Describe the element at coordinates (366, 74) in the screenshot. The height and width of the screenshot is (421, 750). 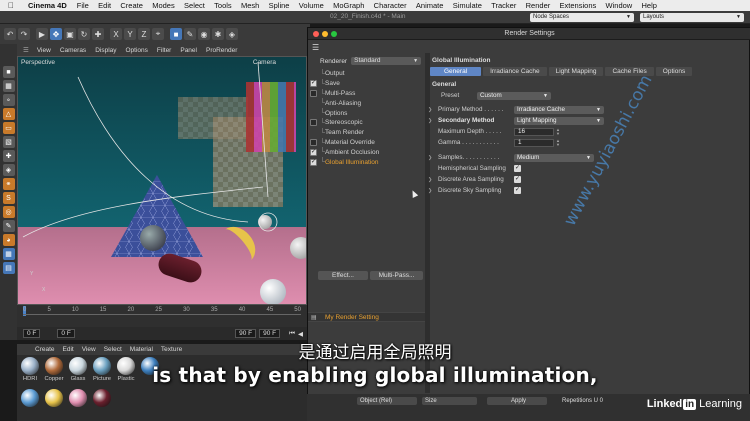
I see `tree-item-output: Output` at that location.